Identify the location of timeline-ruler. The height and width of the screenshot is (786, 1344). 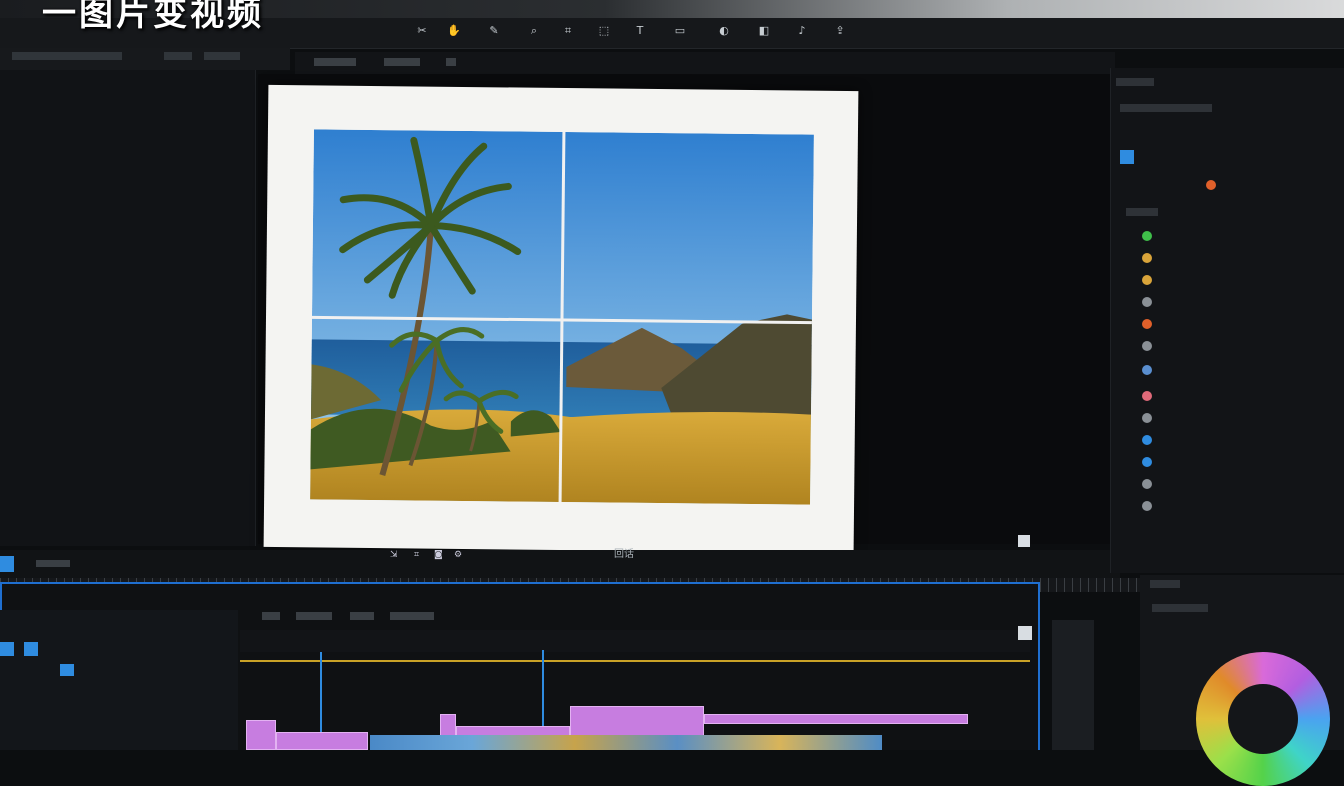
(635, 641).